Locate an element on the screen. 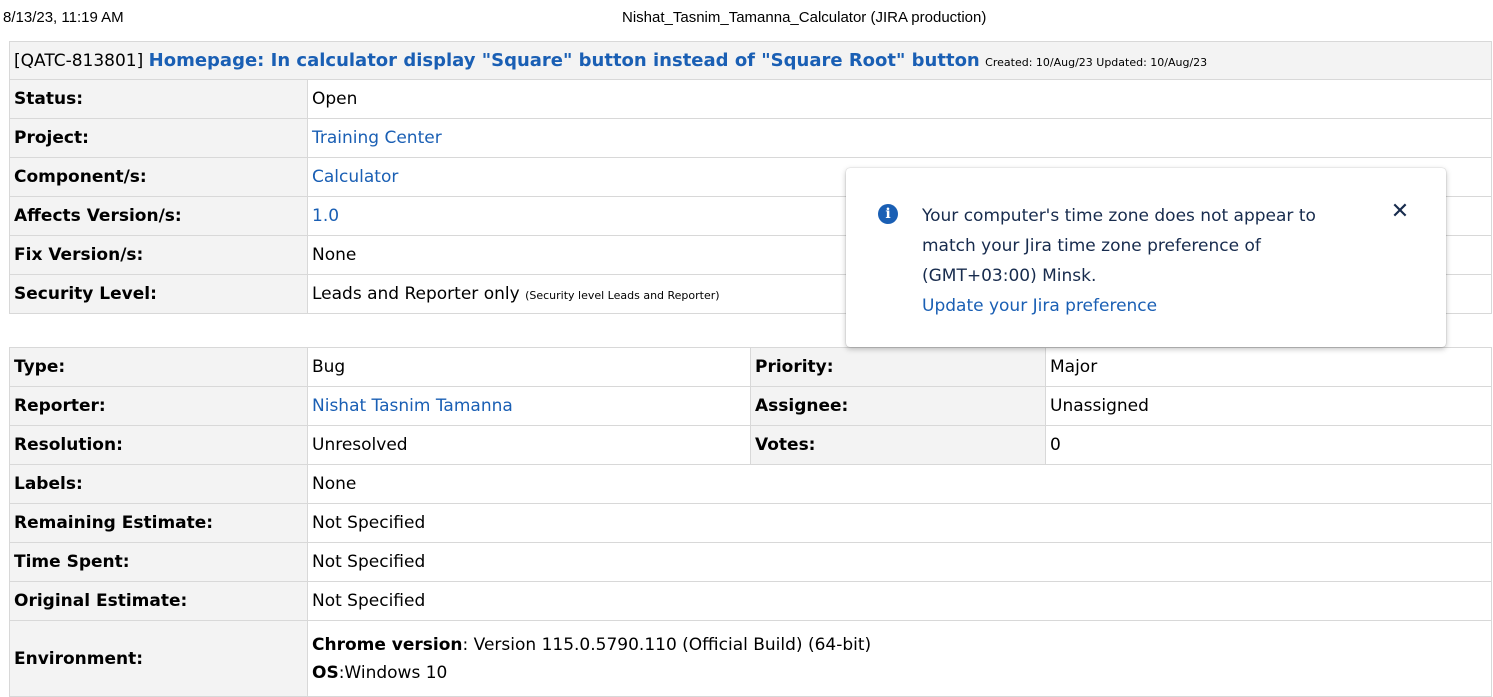  priority-label: Priority: is located at coordinates (898, 367).